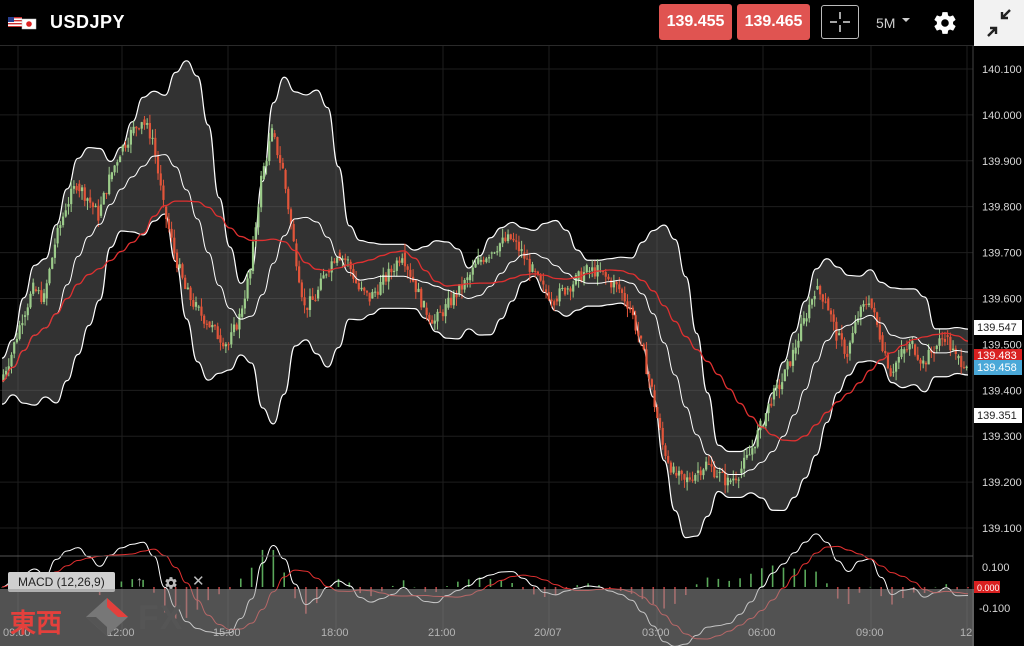  What do you see at coordinates (773, 22) in the screenshot?
I see `buy-price-button: 139.465` at bounding box center [773, 22].